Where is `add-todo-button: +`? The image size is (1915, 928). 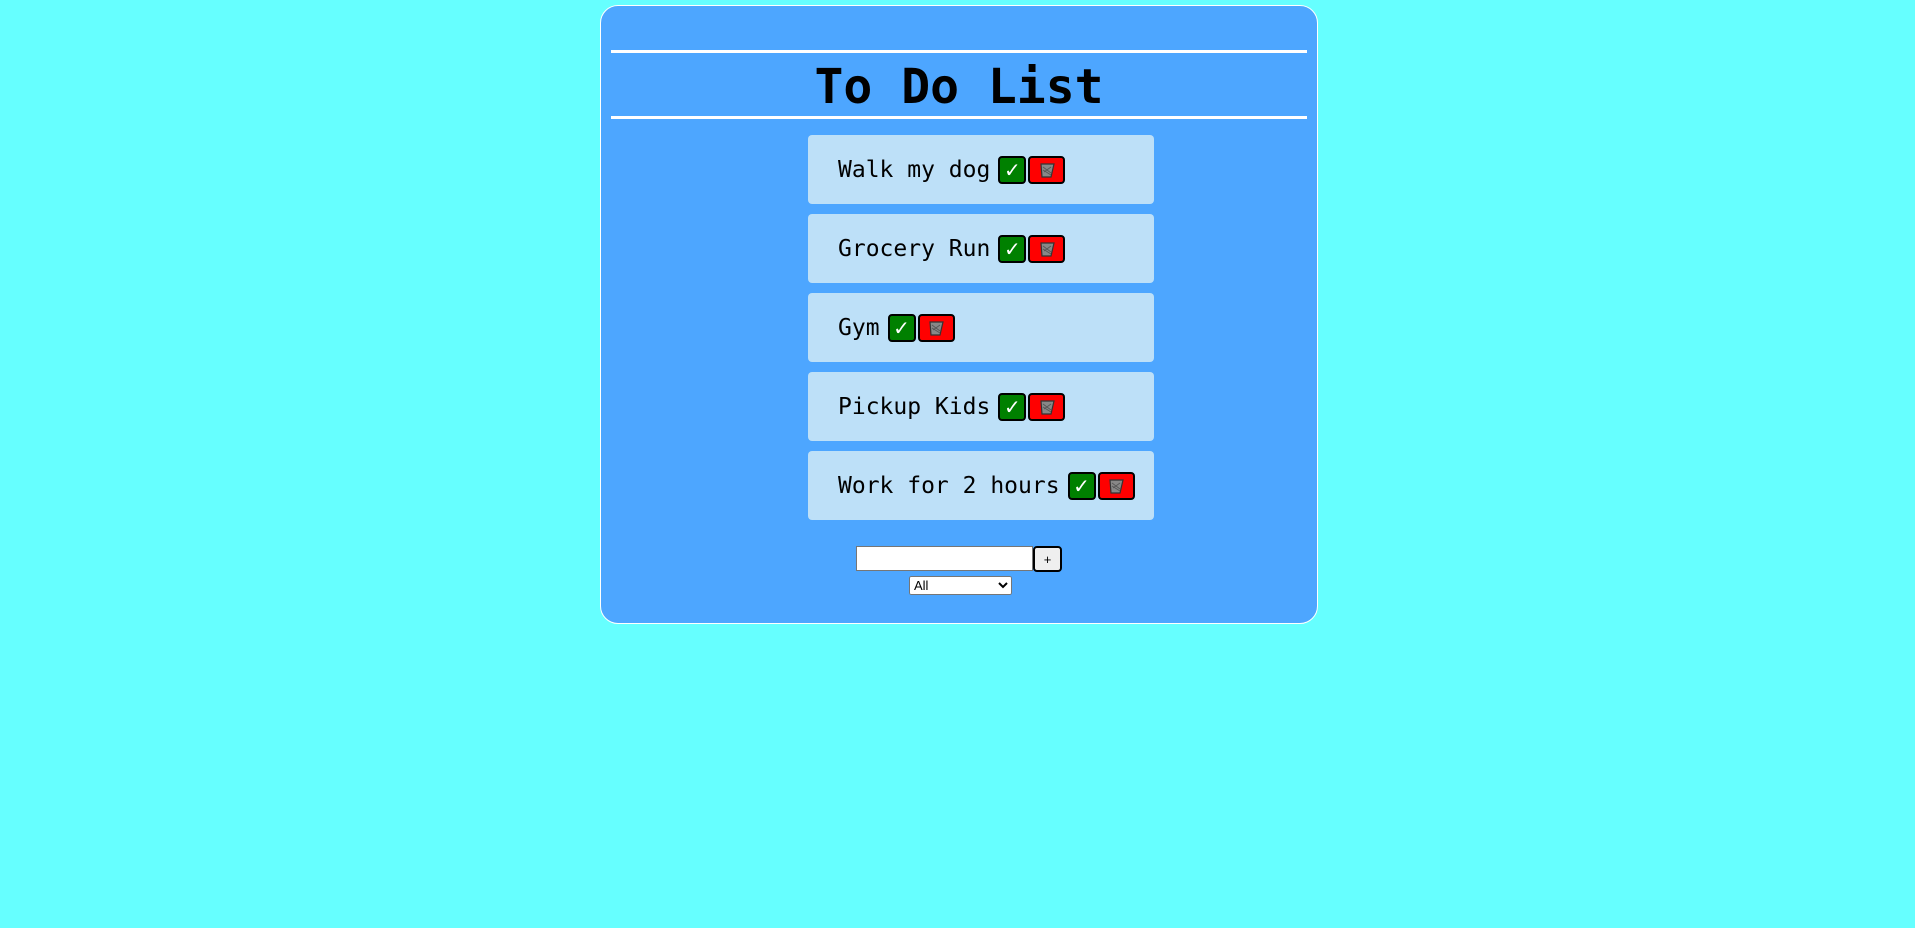
add-todo-button: + is located at coordinates (1047, 559).